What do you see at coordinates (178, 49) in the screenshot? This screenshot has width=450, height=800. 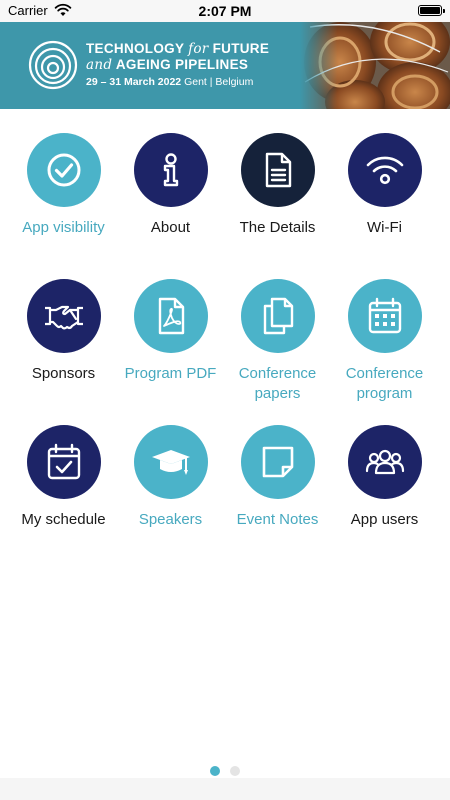 I see `banner-title-line1: TECHNOLOGY for FUTURE` at bounding box center [178, 49].